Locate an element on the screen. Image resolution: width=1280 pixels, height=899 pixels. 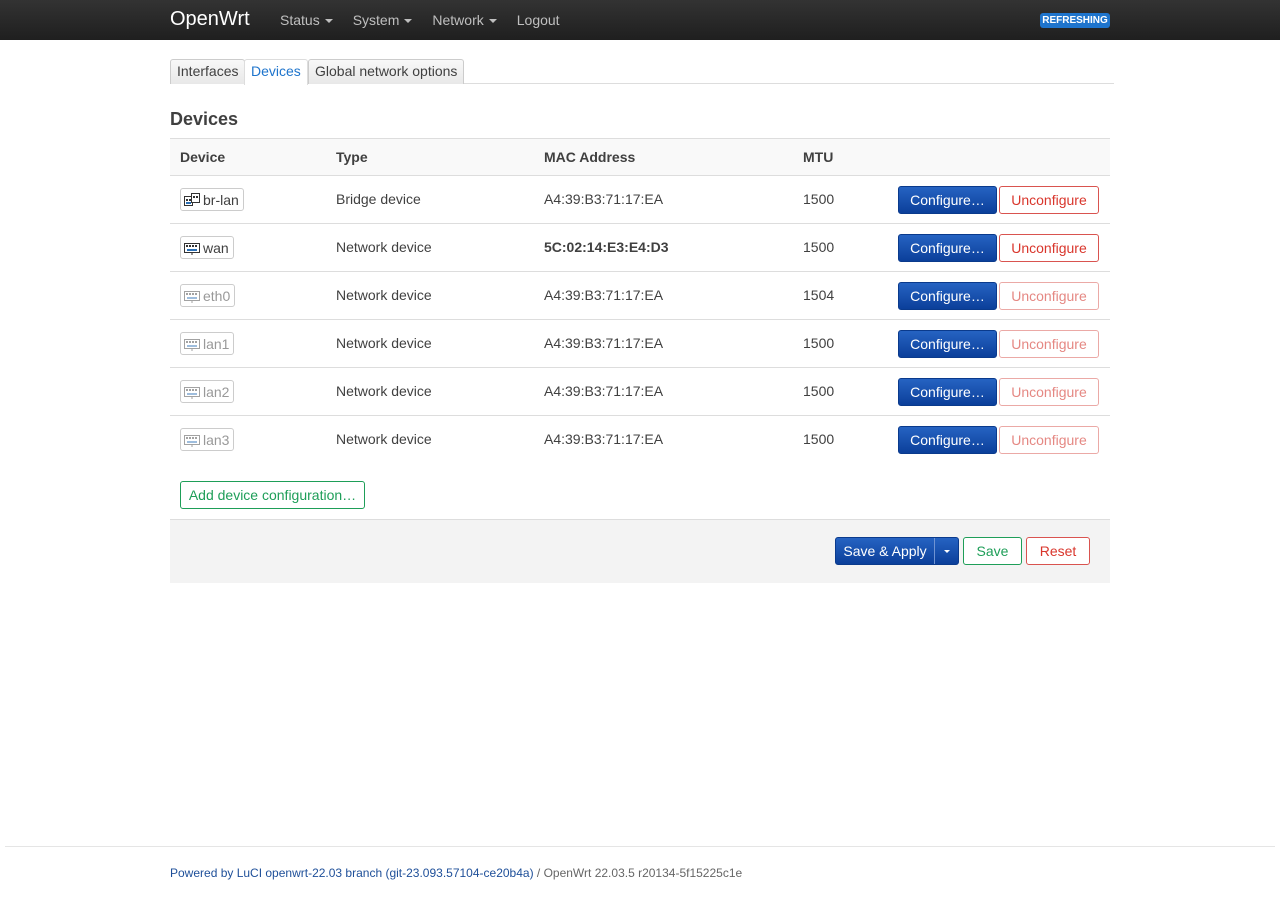
device-badge: lan3 is located at coordinates (207, 439).